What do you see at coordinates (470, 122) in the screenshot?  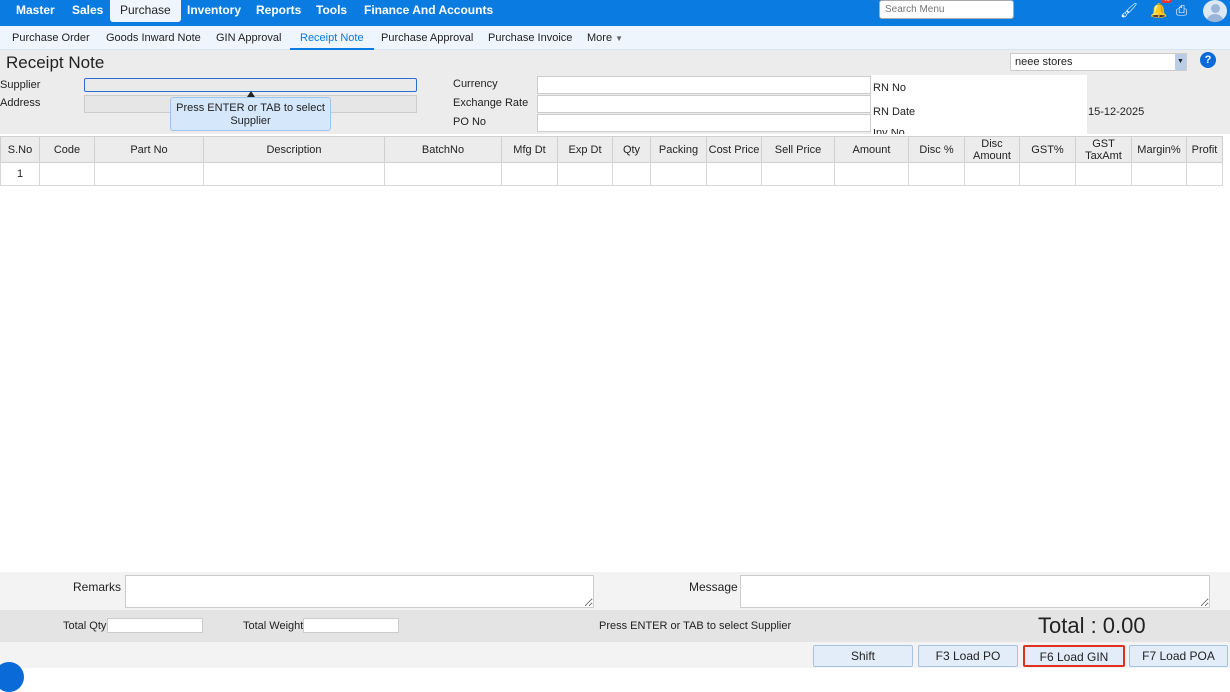 I see `po-no-label: PO No` at bounding box center [470, 122].